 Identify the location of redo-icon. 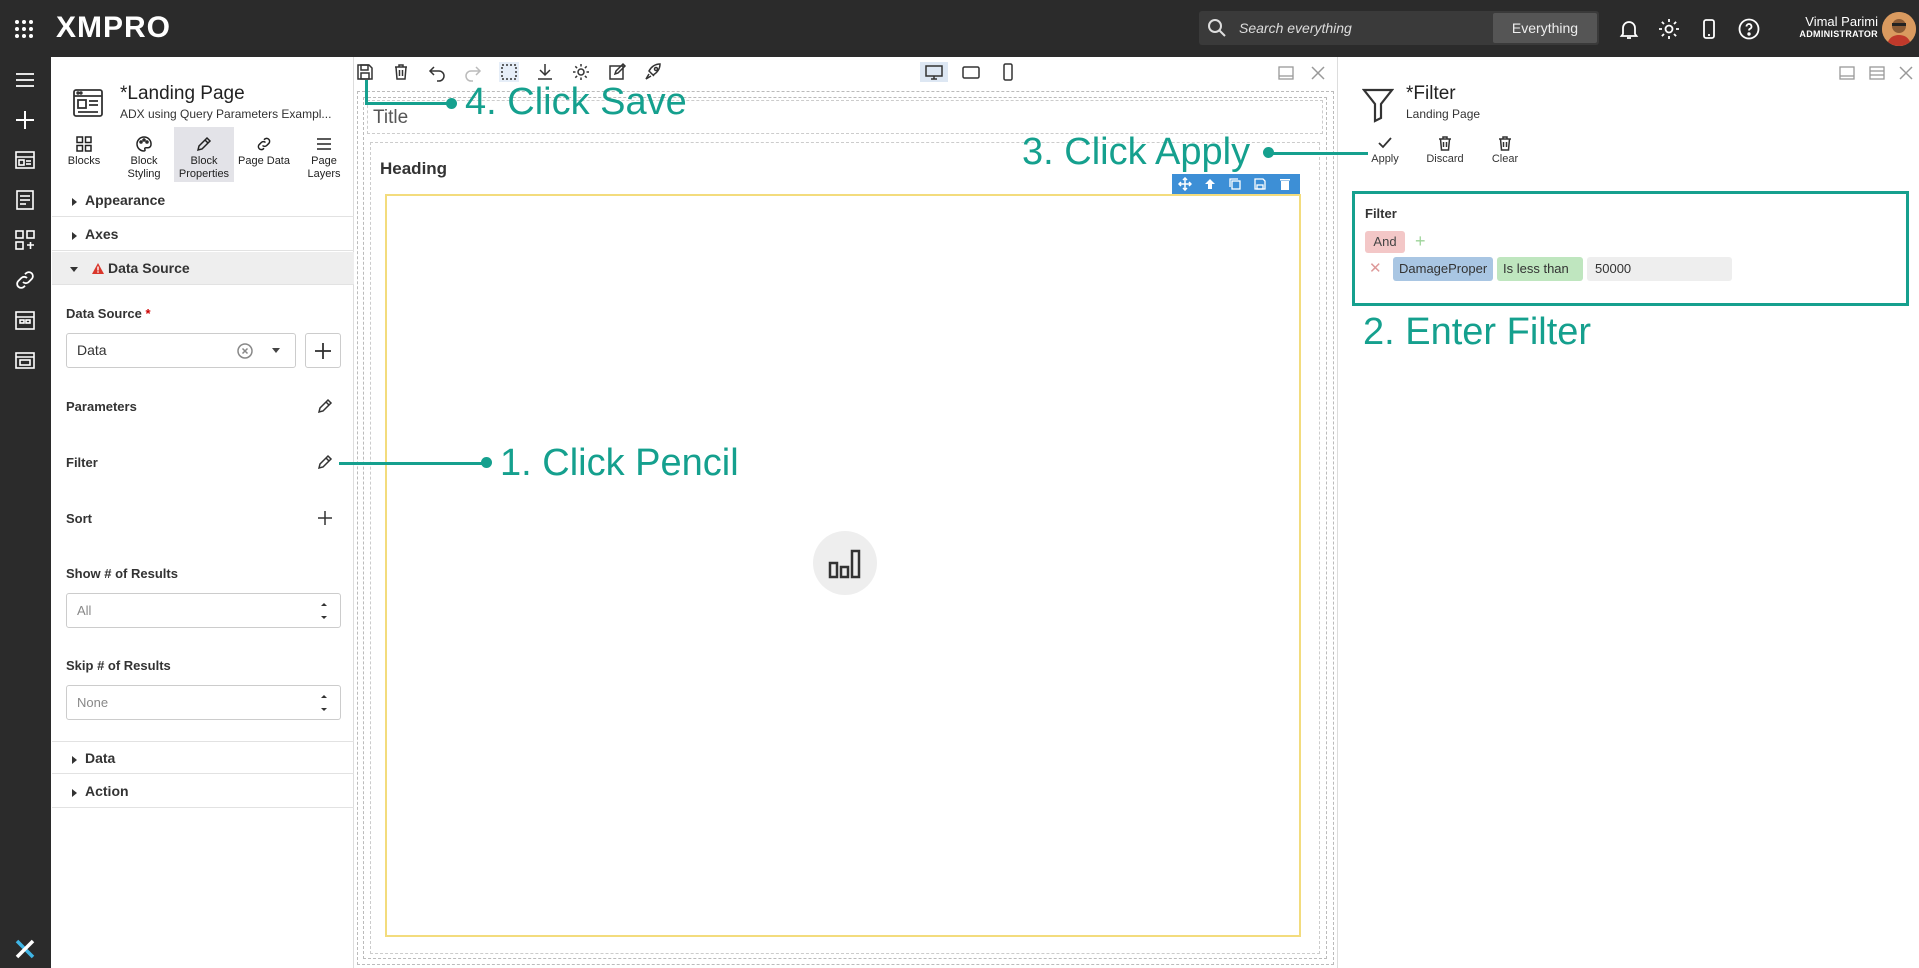
(473, 72).